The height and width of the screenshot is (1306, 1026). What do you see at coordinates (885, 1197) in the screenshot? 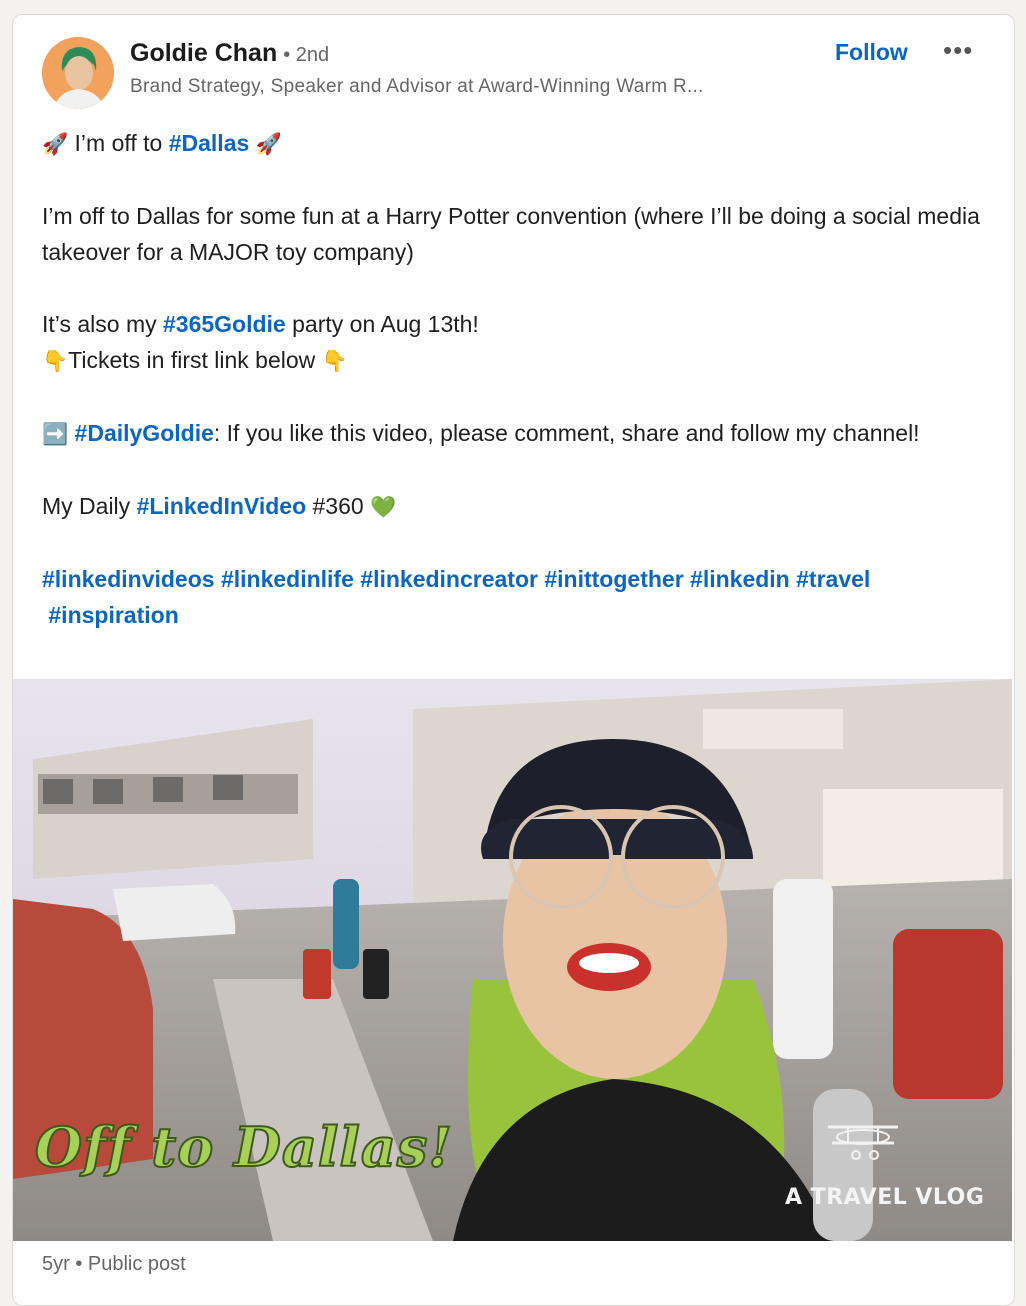
I see `video-overlay-brand: A TRAVEL VLOG` at bounding box center [885, 1197].